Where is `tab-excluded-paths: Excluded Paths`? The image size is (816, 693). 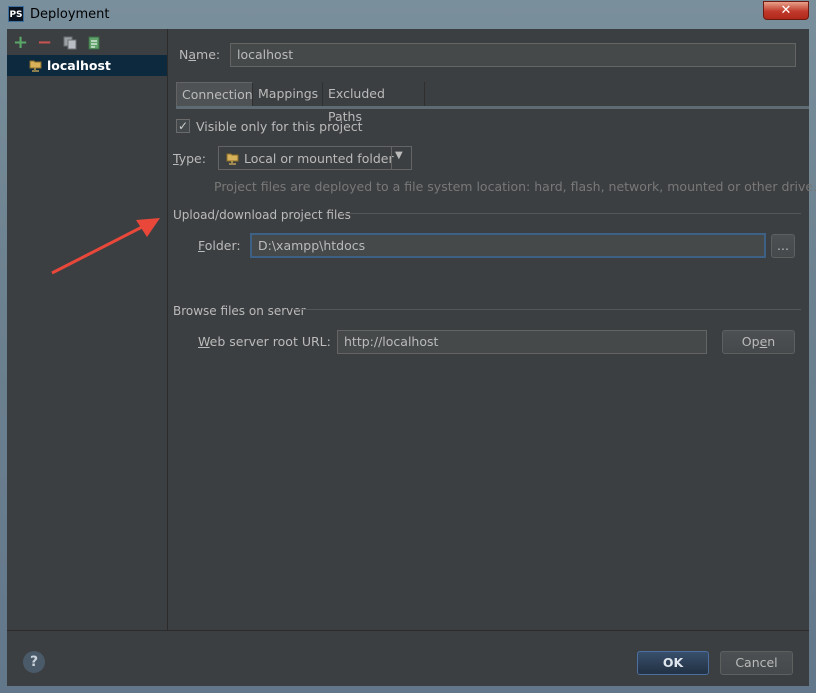 tab-excluded-paths: Excluded Paths is located at coordinates (374, 103).